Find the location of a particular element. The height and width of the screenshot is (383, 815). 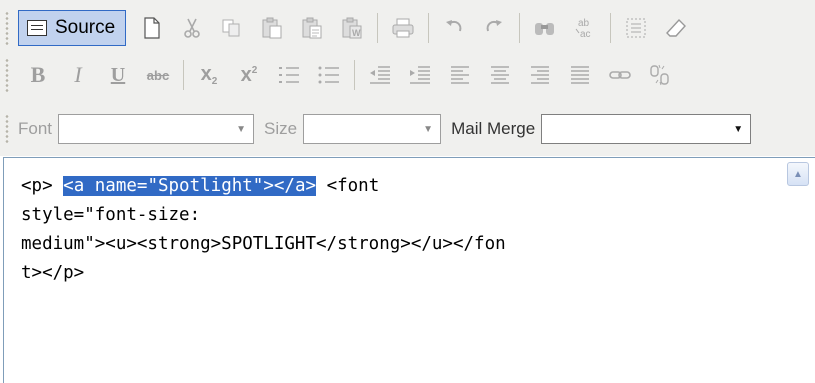

code-text: <p> is located at coordinates (42, 186).